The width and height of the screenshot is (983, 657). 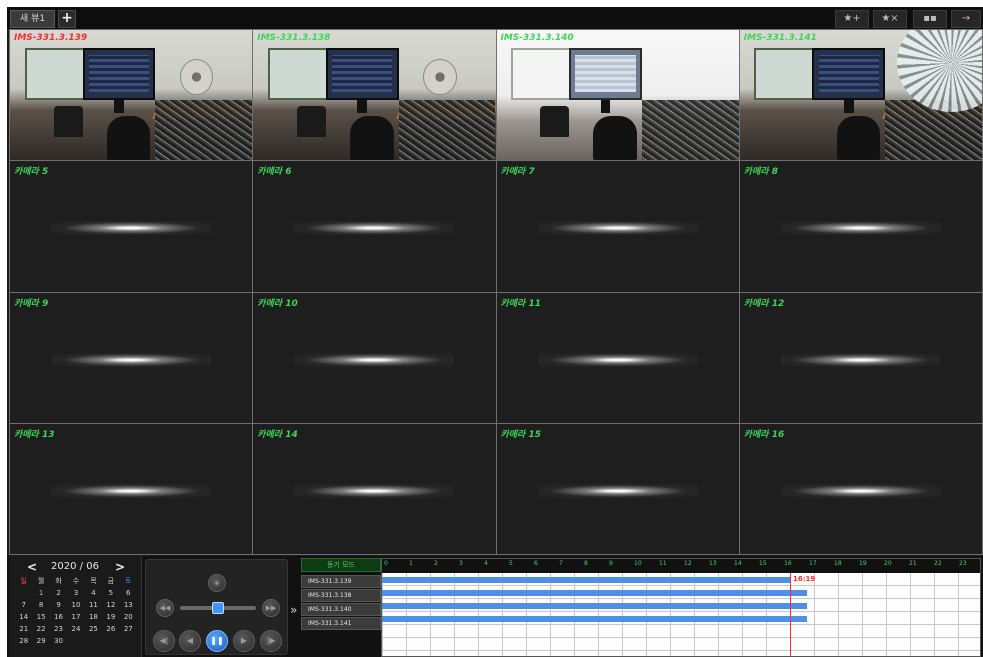 I want to click on camera-label: 카메라 15, so click(x=521, y=434).